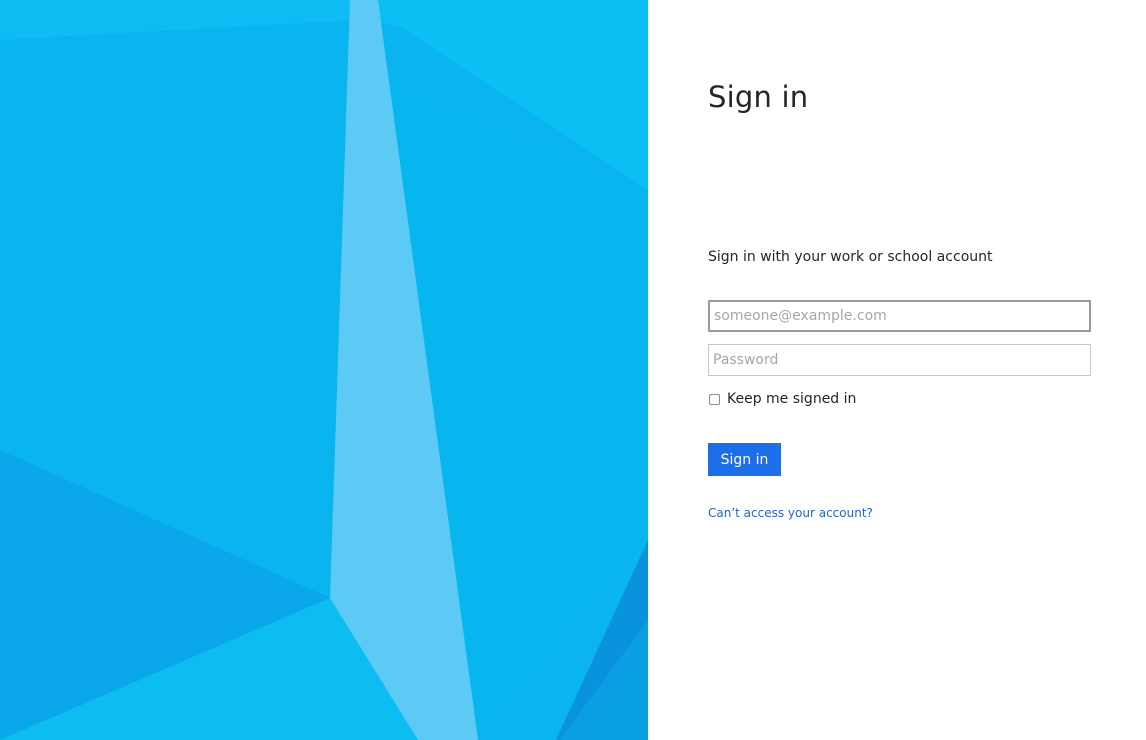 The image size is (1146, 740). Describe the element at coordinates (758, 97) in the screenshot. I see `page-title: Sign in` at that location.